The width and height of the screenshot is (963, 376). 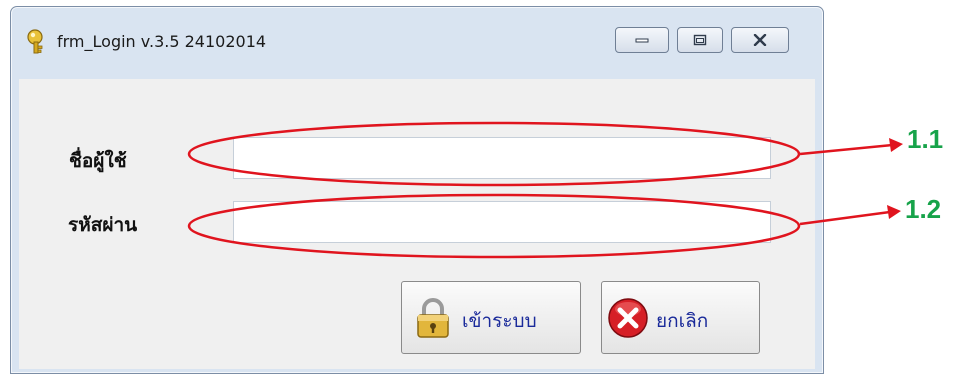 What do you see at coordinates (433, 320) in the screenshot?
I see `padlock-icon` at bounding box center [433, 320].